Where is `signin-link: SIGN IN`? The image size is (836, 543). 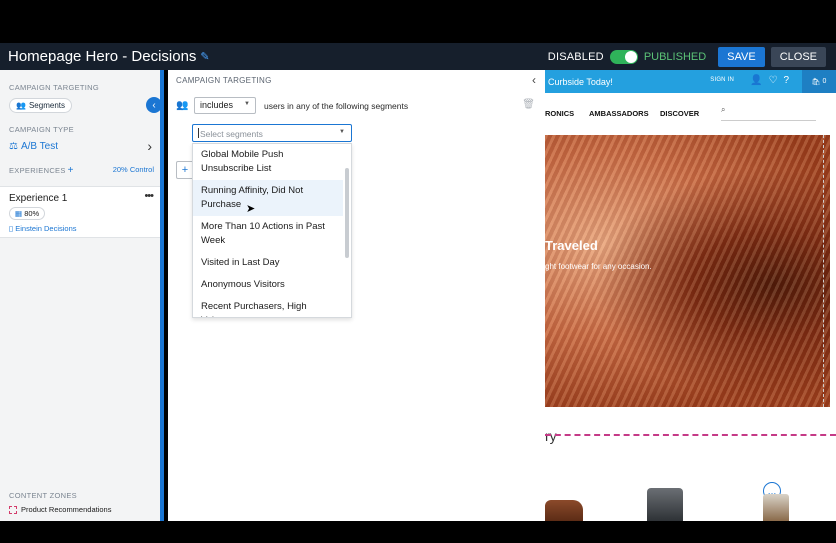
signin-link: SIGN IN is located at coordinates (722, 80).